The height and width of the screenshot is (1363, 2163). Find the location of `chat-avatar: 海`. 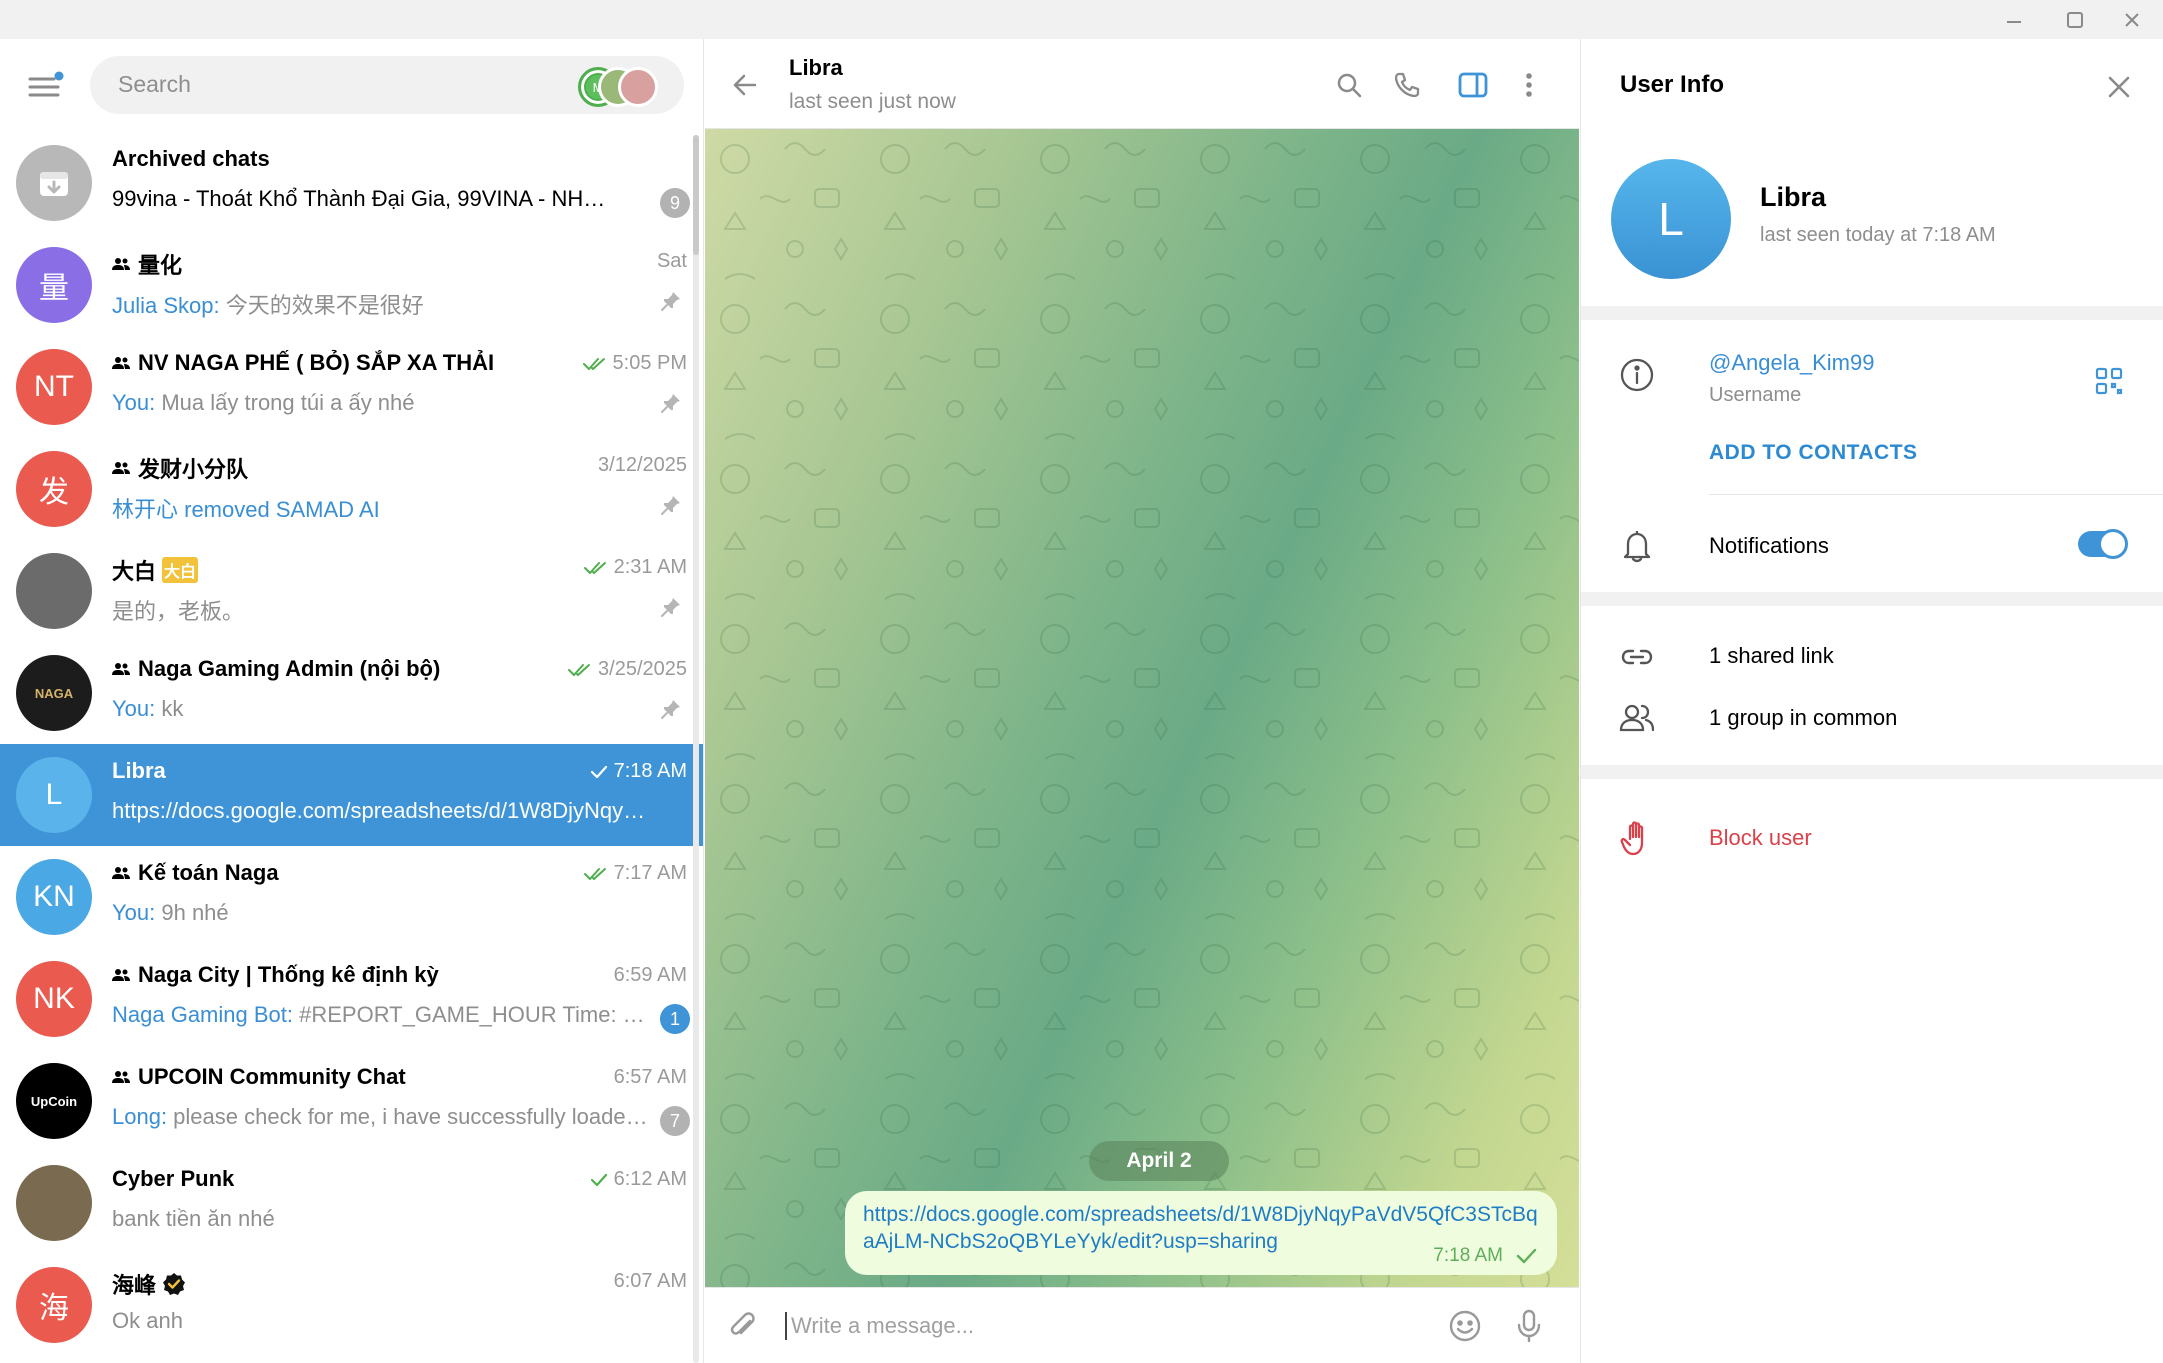

chat-avatar: 海 is located at coordinates (54, 1305).